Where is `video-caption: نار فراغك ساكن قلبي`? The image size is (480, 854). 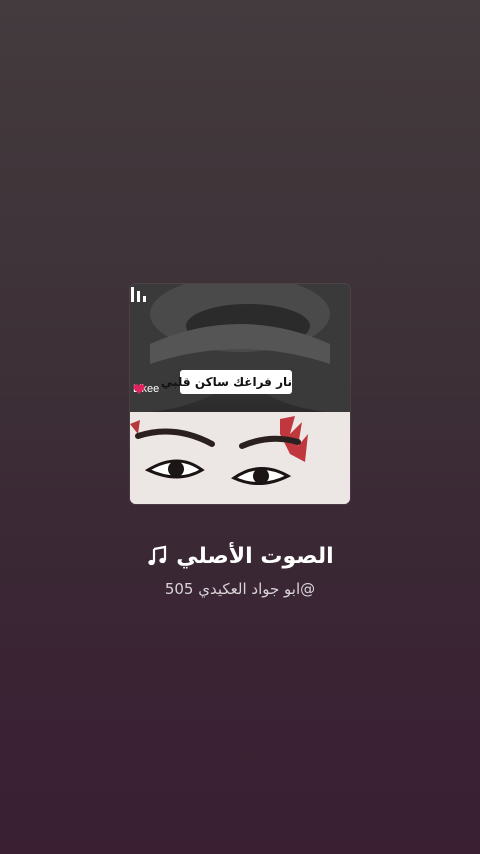 video-caption: نار فراغك ساكن قلبي is located at coordinates (226, 382).